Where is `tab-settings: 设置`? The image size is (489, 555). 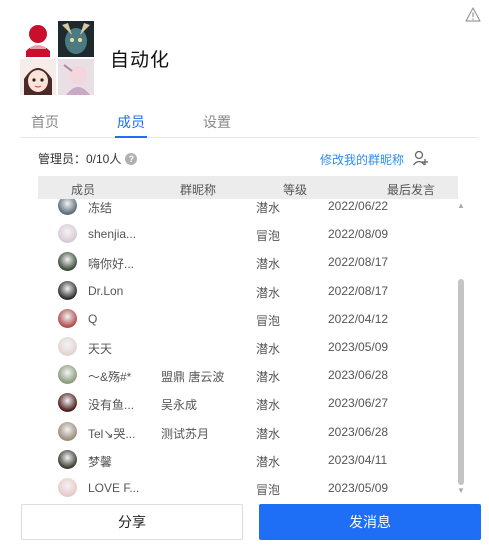 tab-settings: 设置 is located at coordinates (217, 122).